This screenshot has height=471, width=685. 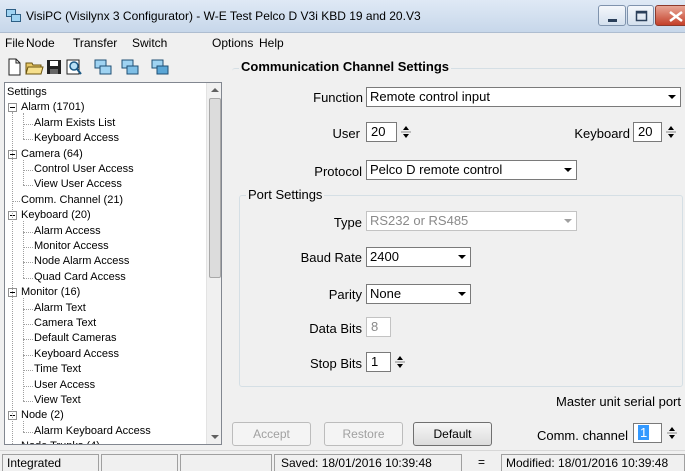 I want to click on restore-button: Restore, so click(x=363, y=434).